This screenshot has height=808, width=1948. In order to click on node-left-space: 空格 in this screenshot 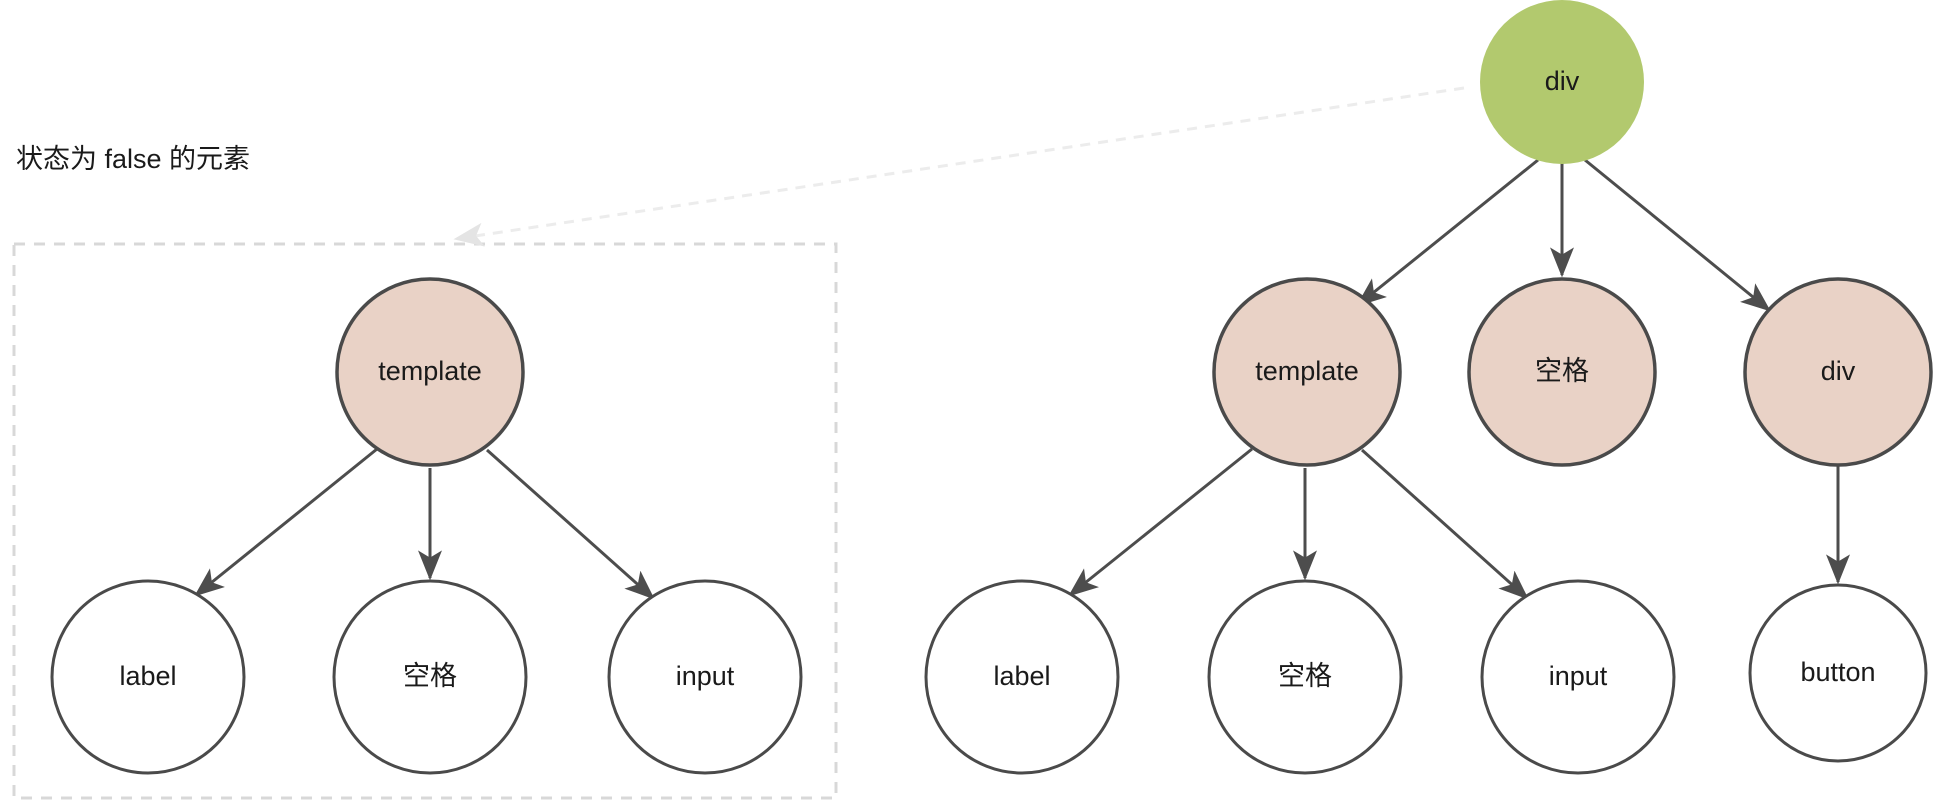, I will do `click(430, 677)`.